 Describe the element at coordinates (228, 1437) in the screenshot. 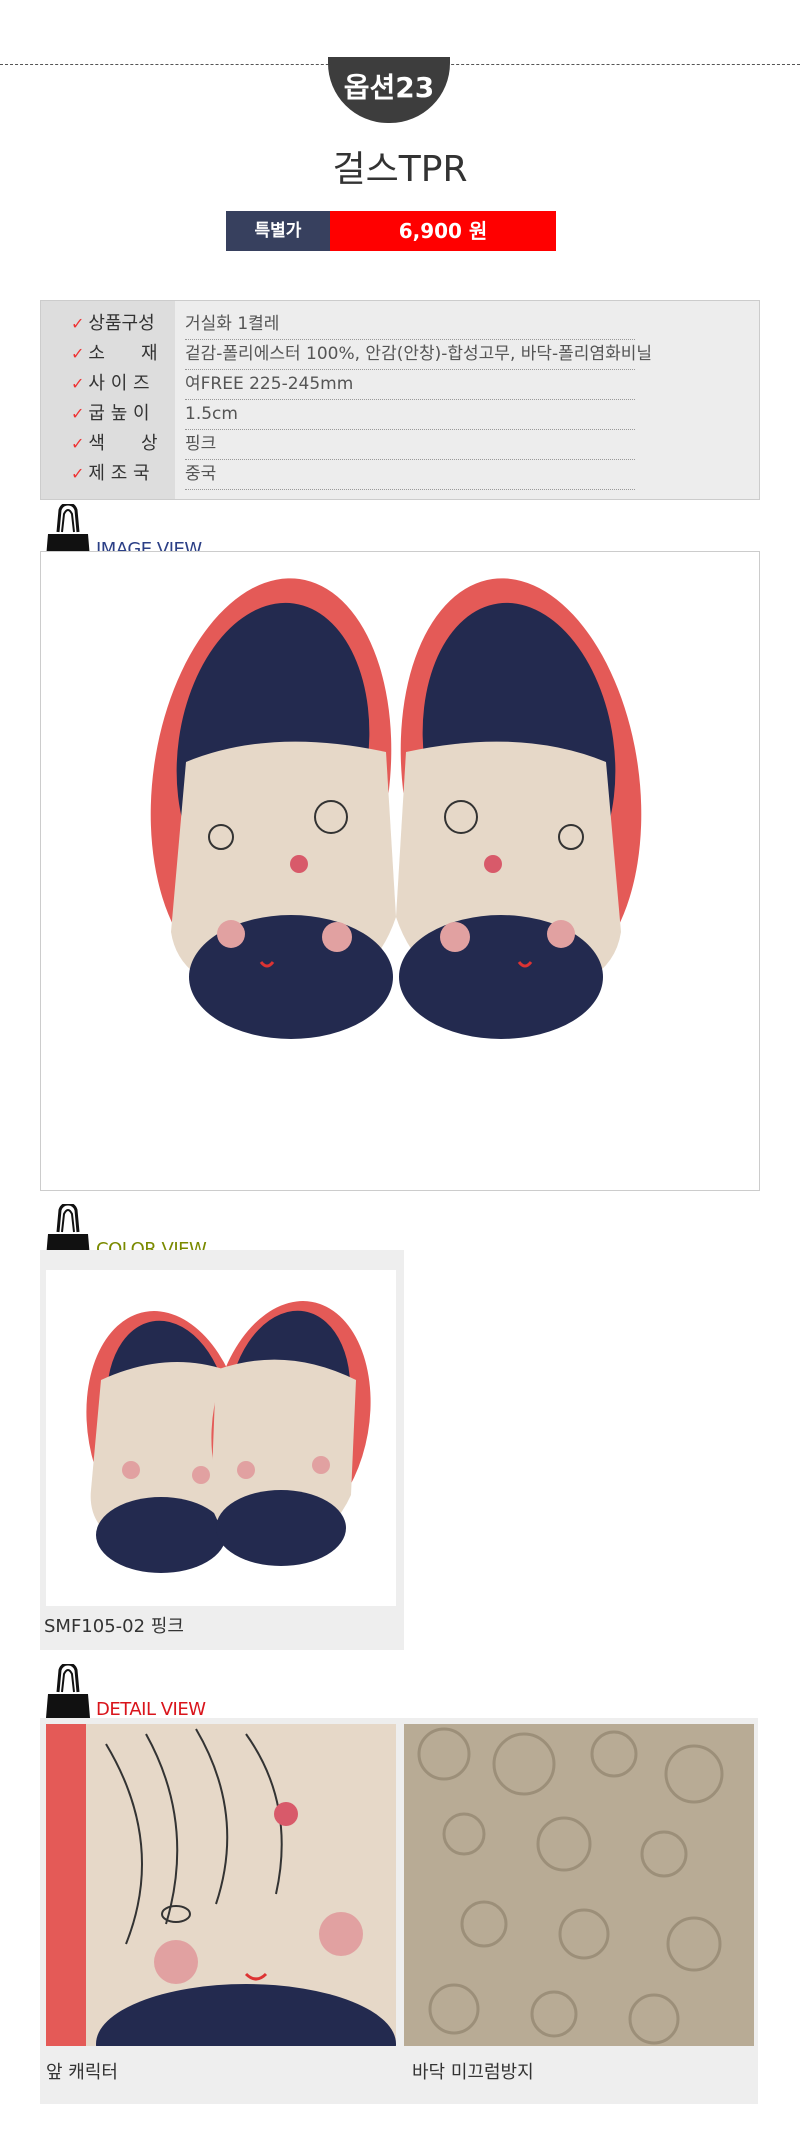

I see `slipper-color-image` at that location.